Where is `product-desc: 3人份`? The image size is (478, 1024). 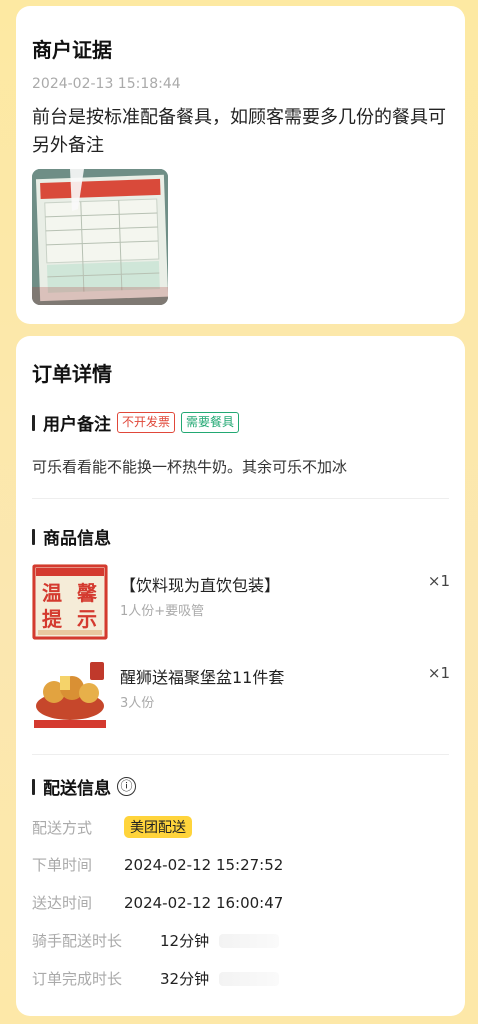 product-desc: 3人份 is located at coordinates (137, 703).